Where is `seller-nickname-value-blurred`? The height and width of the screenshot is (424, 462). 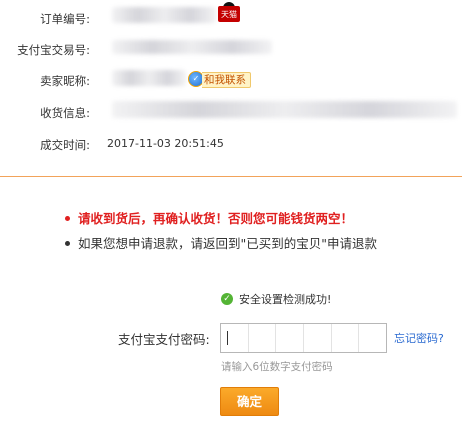
seller-nickname-value-blurred is located at coordinates (149, 78).